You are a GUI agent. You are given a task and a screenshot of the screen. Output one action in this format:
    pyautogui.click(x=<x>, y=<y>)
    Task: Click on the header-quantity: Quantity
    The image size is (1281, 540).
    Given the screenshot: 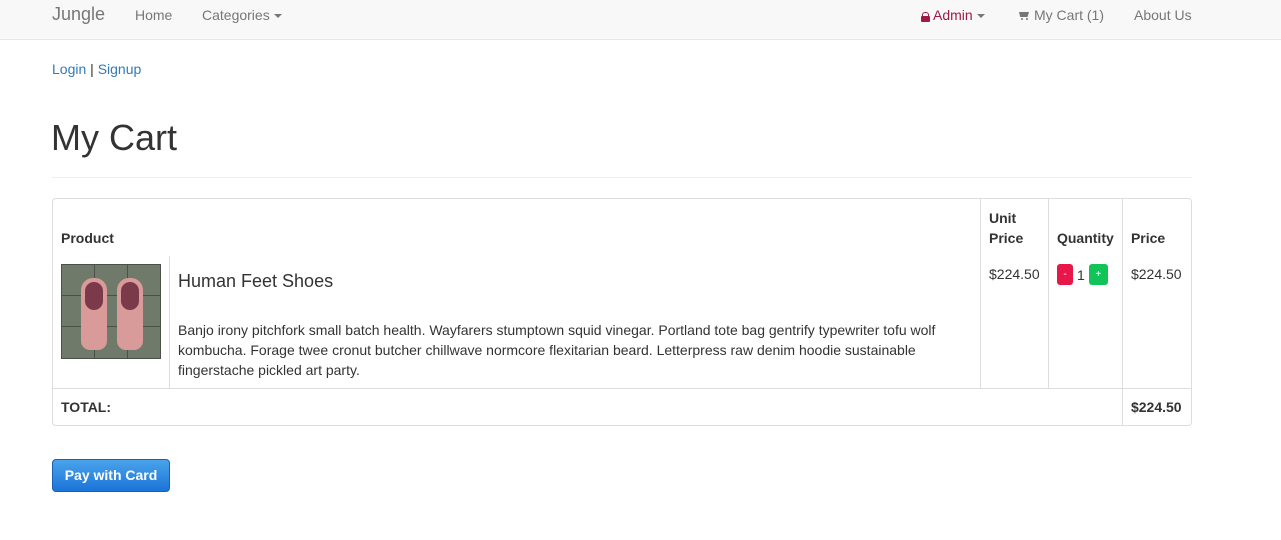 What is the action you would take?
    pyautogui.click(x=1086, y=227)
    